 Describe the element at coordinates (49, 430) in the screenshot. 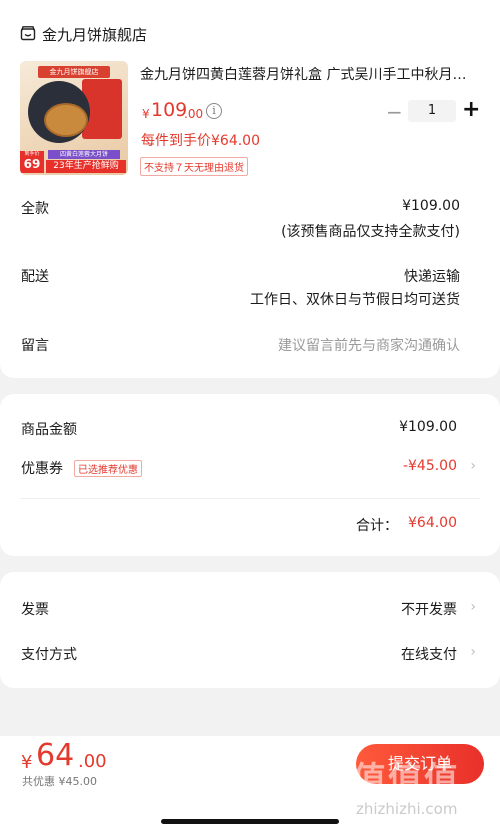

I see `goods-amount-label: 商品金额` at that location.